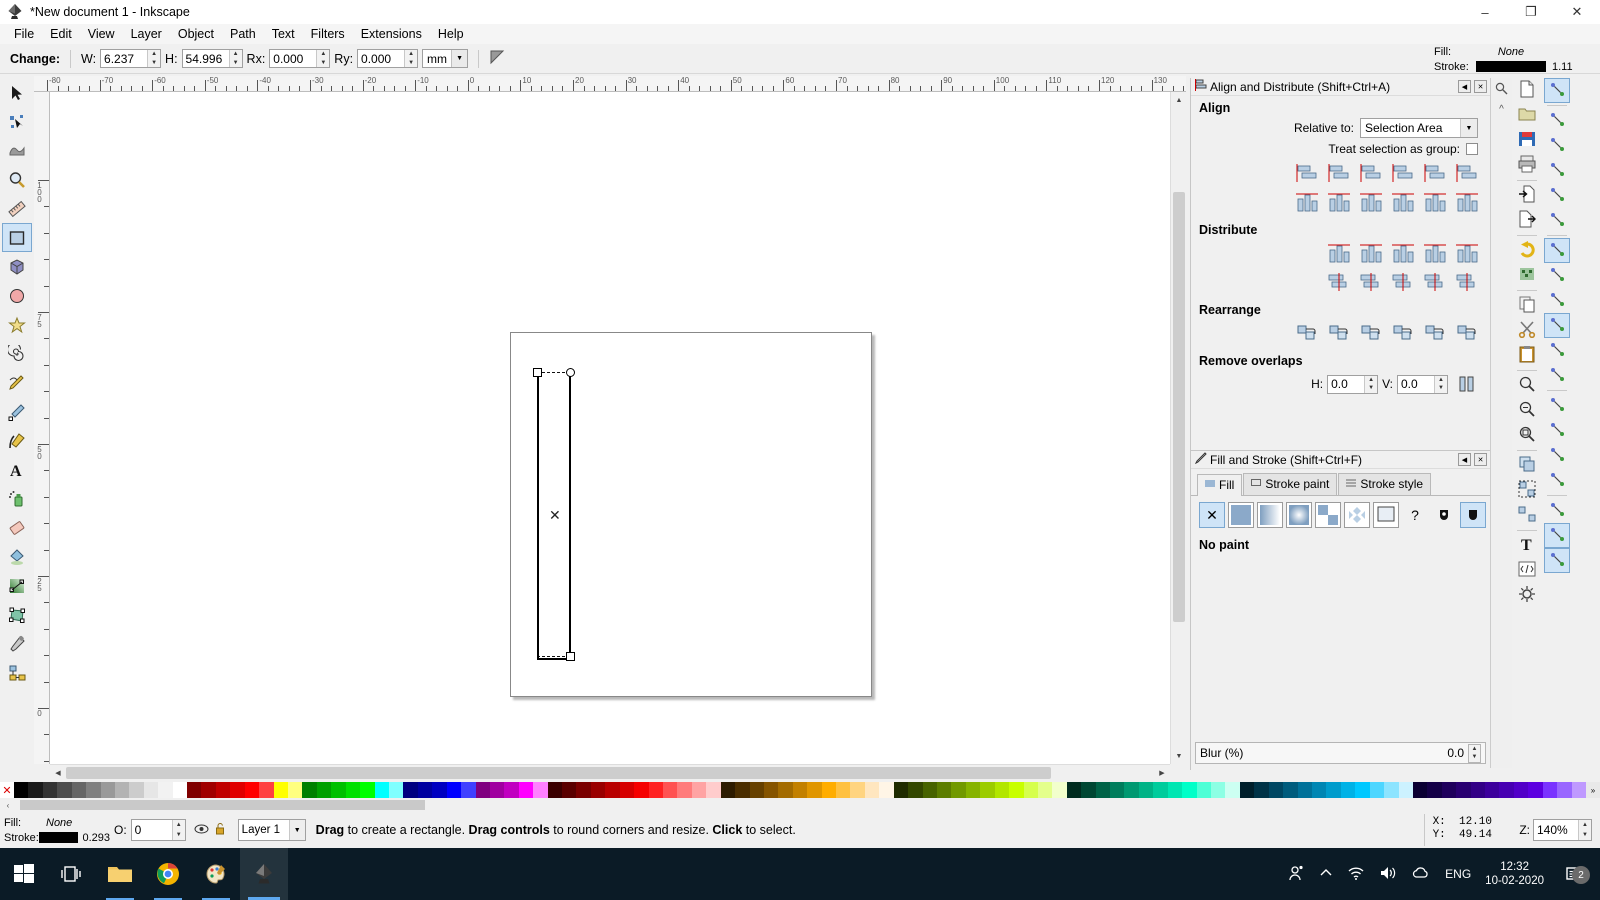 This screenshot has width=1600, height=900. Describe the element at coordinates (1557, 90) in the screenshot. I see `enable-snapping-toggle` at that location.